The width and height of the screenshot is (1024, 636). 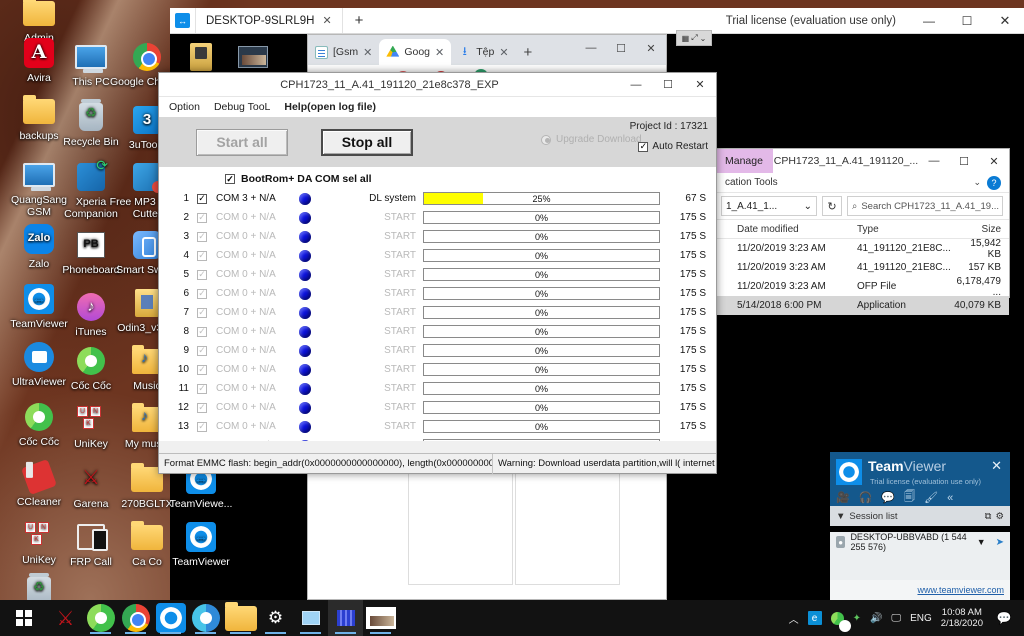 I want to click on start-all-button: Start all, so click(x=242, y=142).